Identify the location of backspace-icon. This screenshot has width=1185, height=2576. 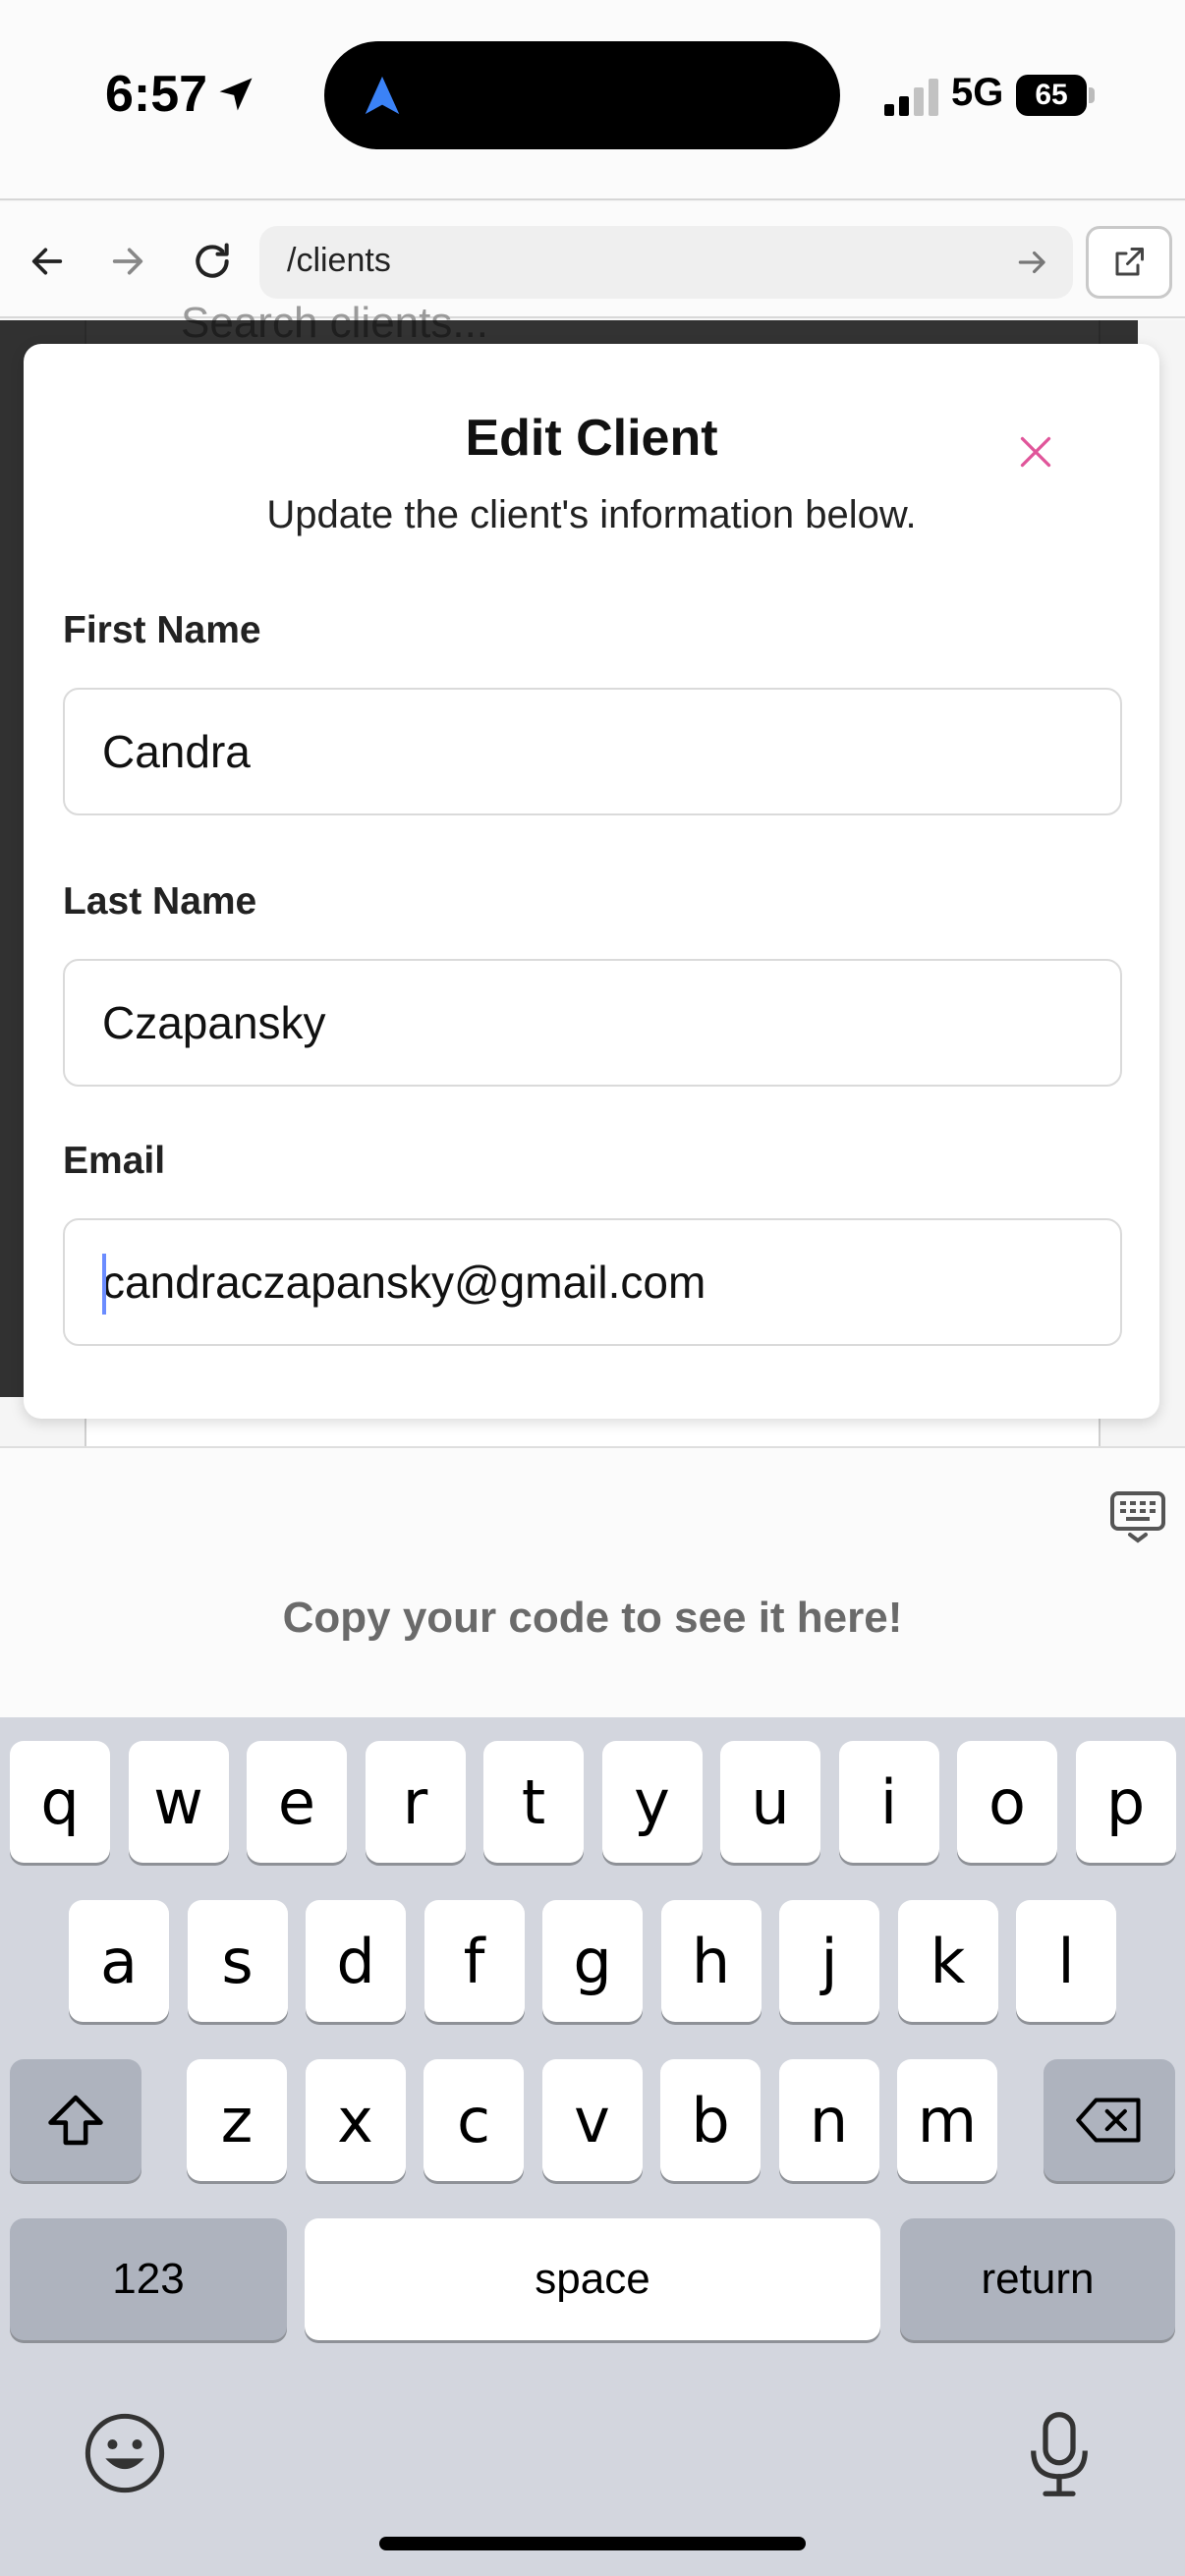
(1108, 2120).